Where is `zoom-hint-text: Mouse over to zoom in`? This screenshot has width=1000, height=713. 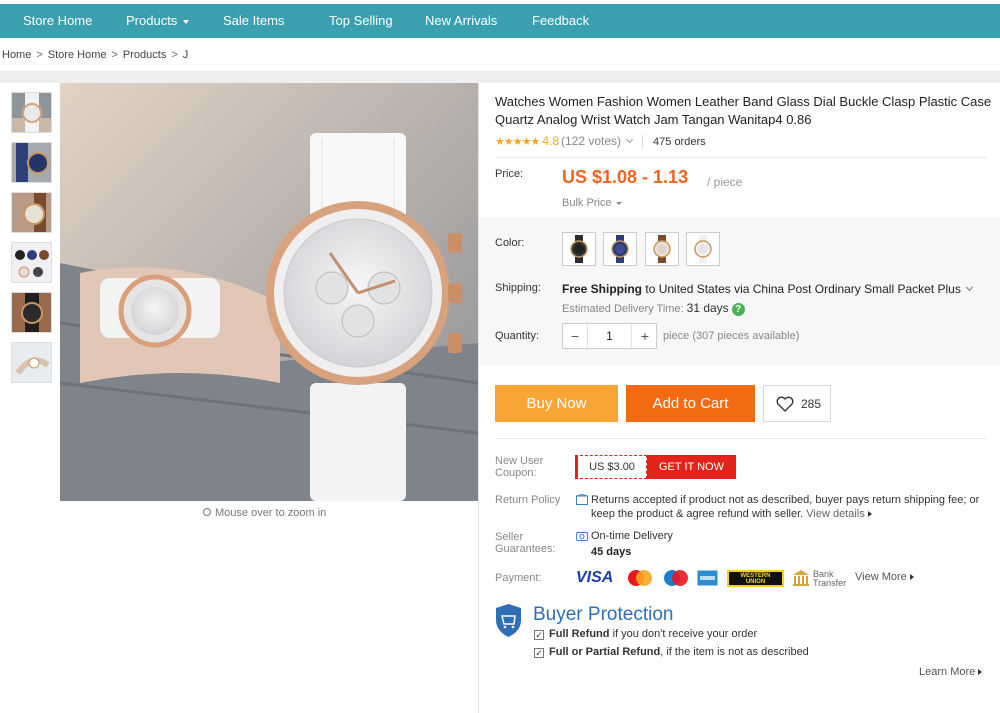
zoom-hint-text: Mouse over to zoom in is located at coordinates (271, 513).